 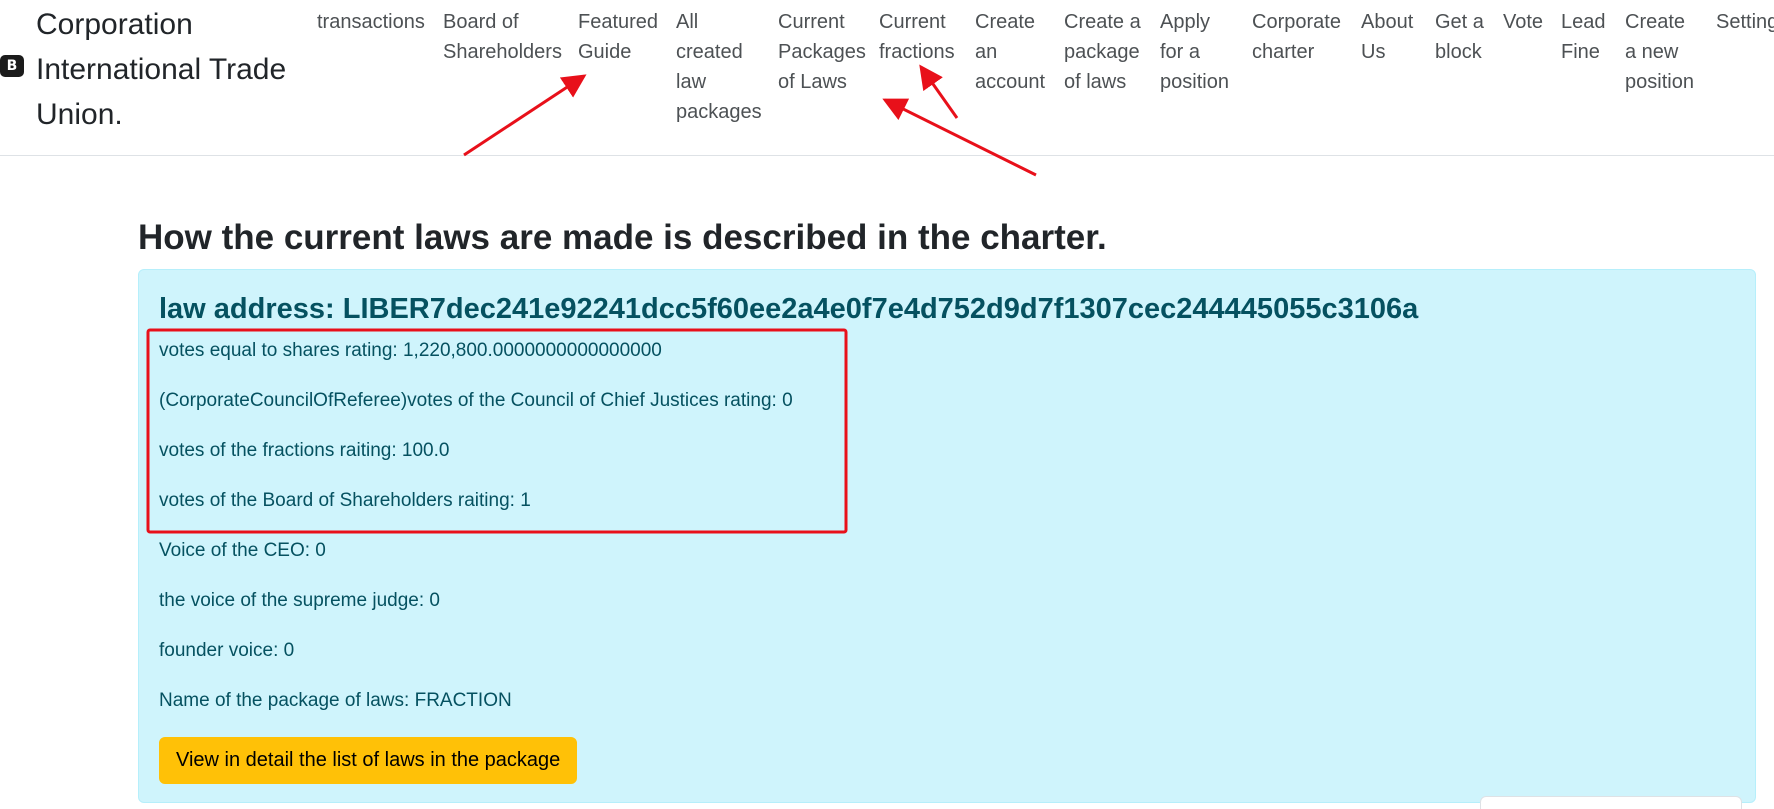 I want to click on brand-title: Corporation International Trade Union., so click(x=171, y=69).